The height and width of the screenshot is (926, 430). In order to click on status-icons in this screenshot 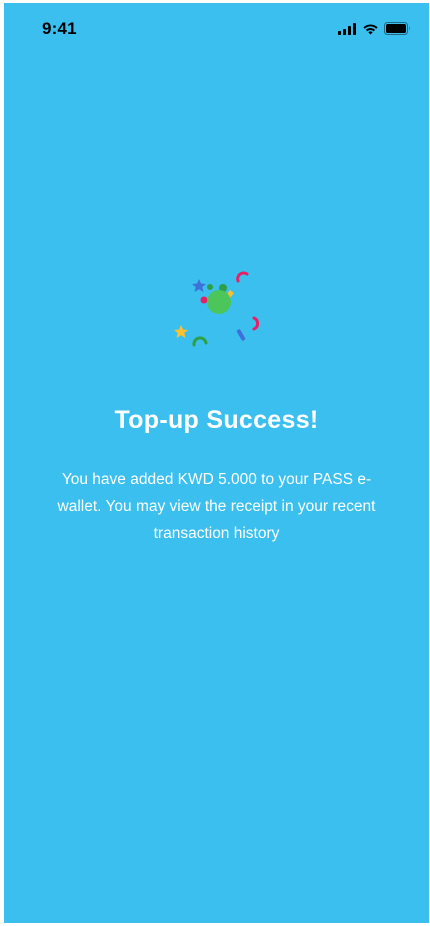, I will do `click(374, 28)`.